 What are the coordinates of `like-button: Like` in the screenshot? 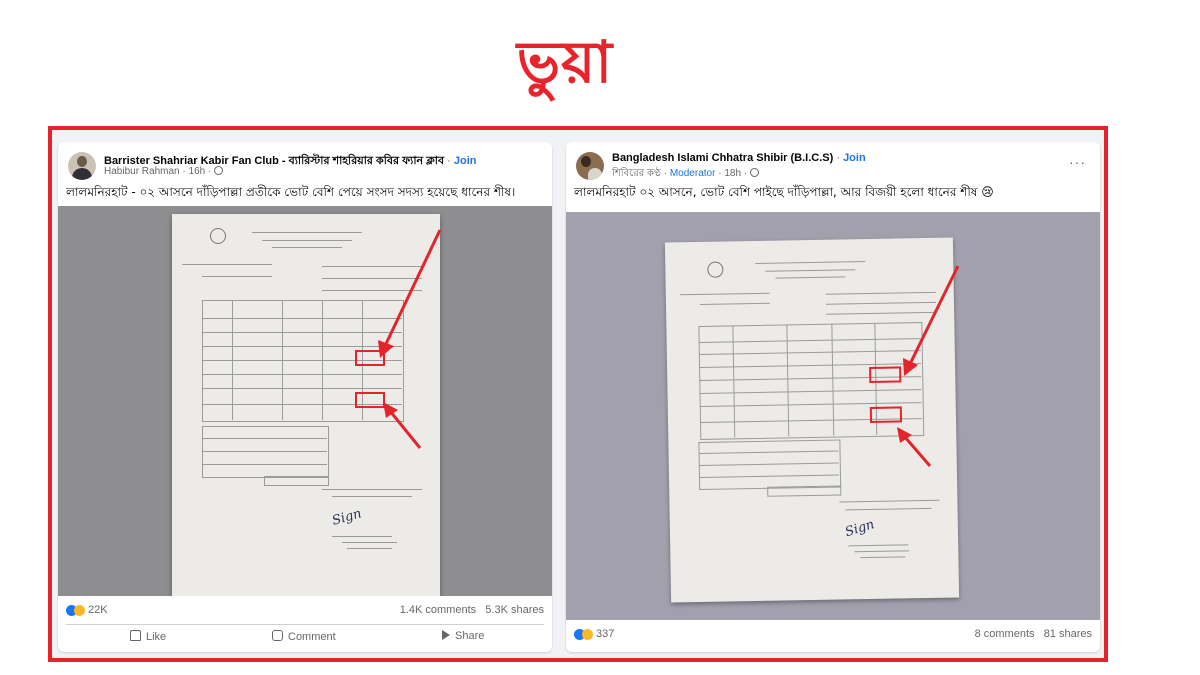 It's located at (148, 636).